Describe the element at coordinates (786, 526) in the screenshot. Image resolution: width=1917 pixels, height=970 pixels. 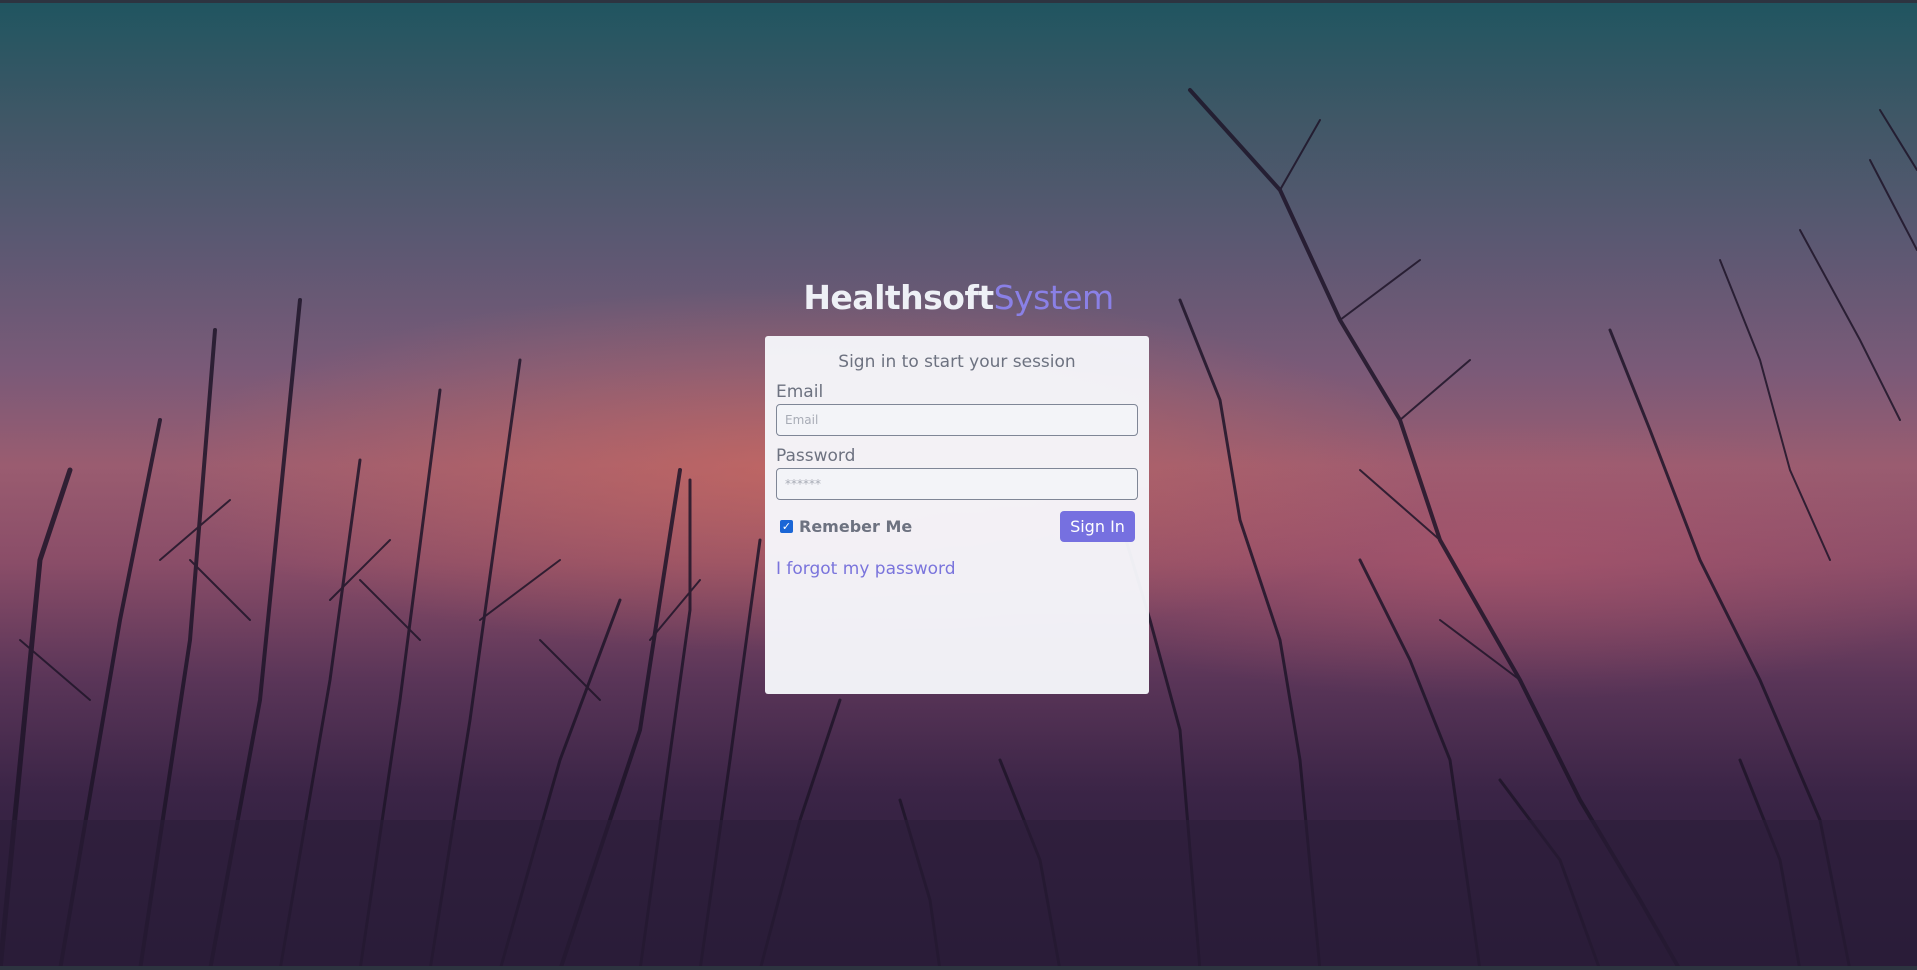
I see `remember-me-checkbox: ✓` at that location.